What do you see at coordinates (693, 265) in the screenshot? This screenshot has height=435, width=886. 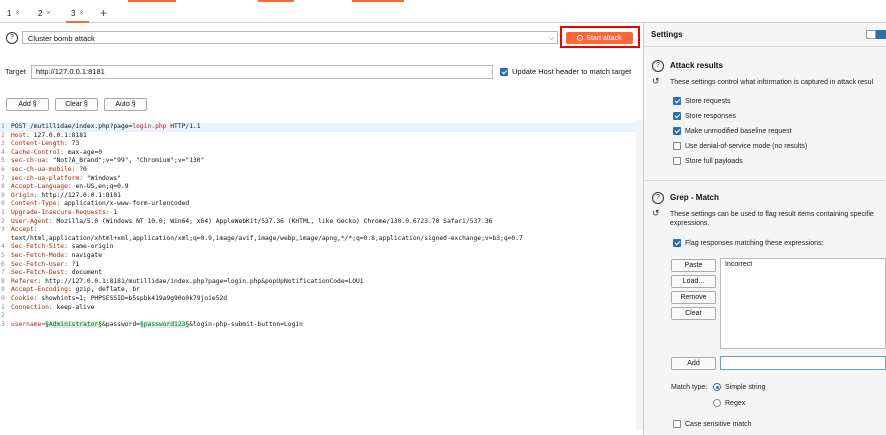 I see `paste-button: Paste` at bounding box center [693, 265].